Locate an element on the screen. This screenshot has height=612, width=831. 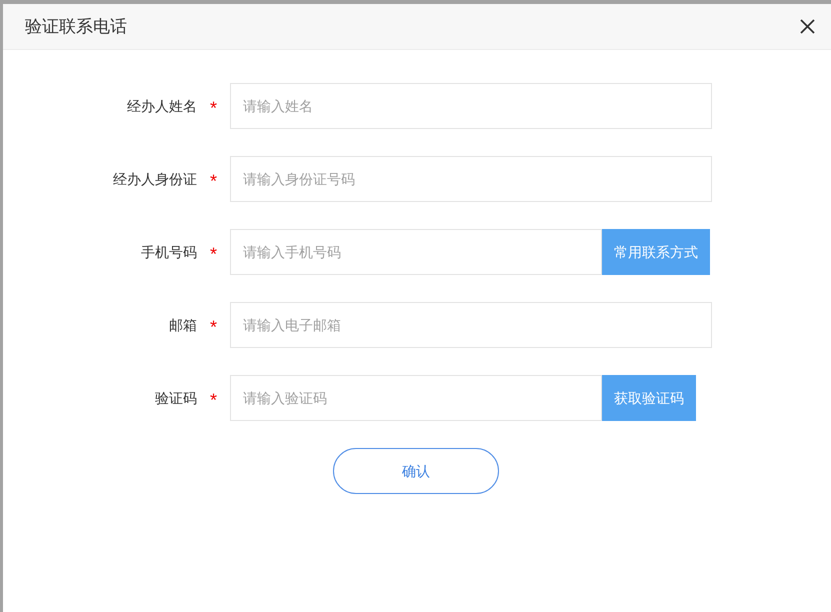
close-icon is located at coordinates (807, 26).